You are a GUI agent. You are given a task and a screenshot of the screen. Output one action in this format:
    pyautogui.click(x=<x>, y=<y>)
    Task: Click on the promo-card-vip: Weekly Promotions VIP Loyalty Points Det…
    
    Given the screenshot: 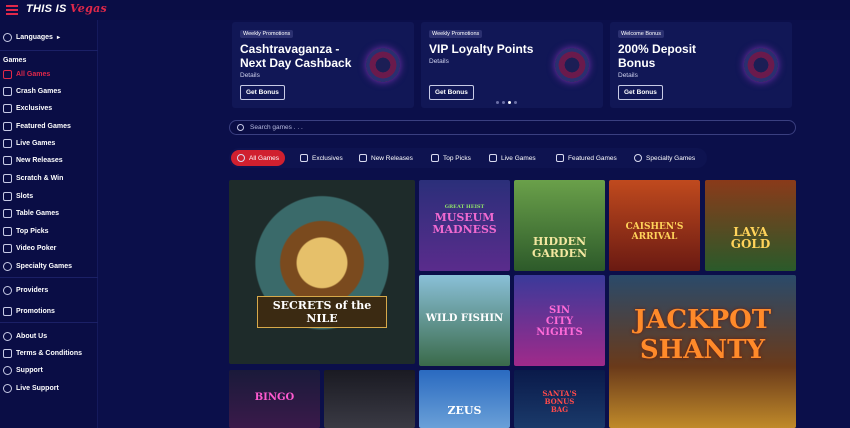 What is the action you would take?
    pyautogui.click(x=512, y=65)
    